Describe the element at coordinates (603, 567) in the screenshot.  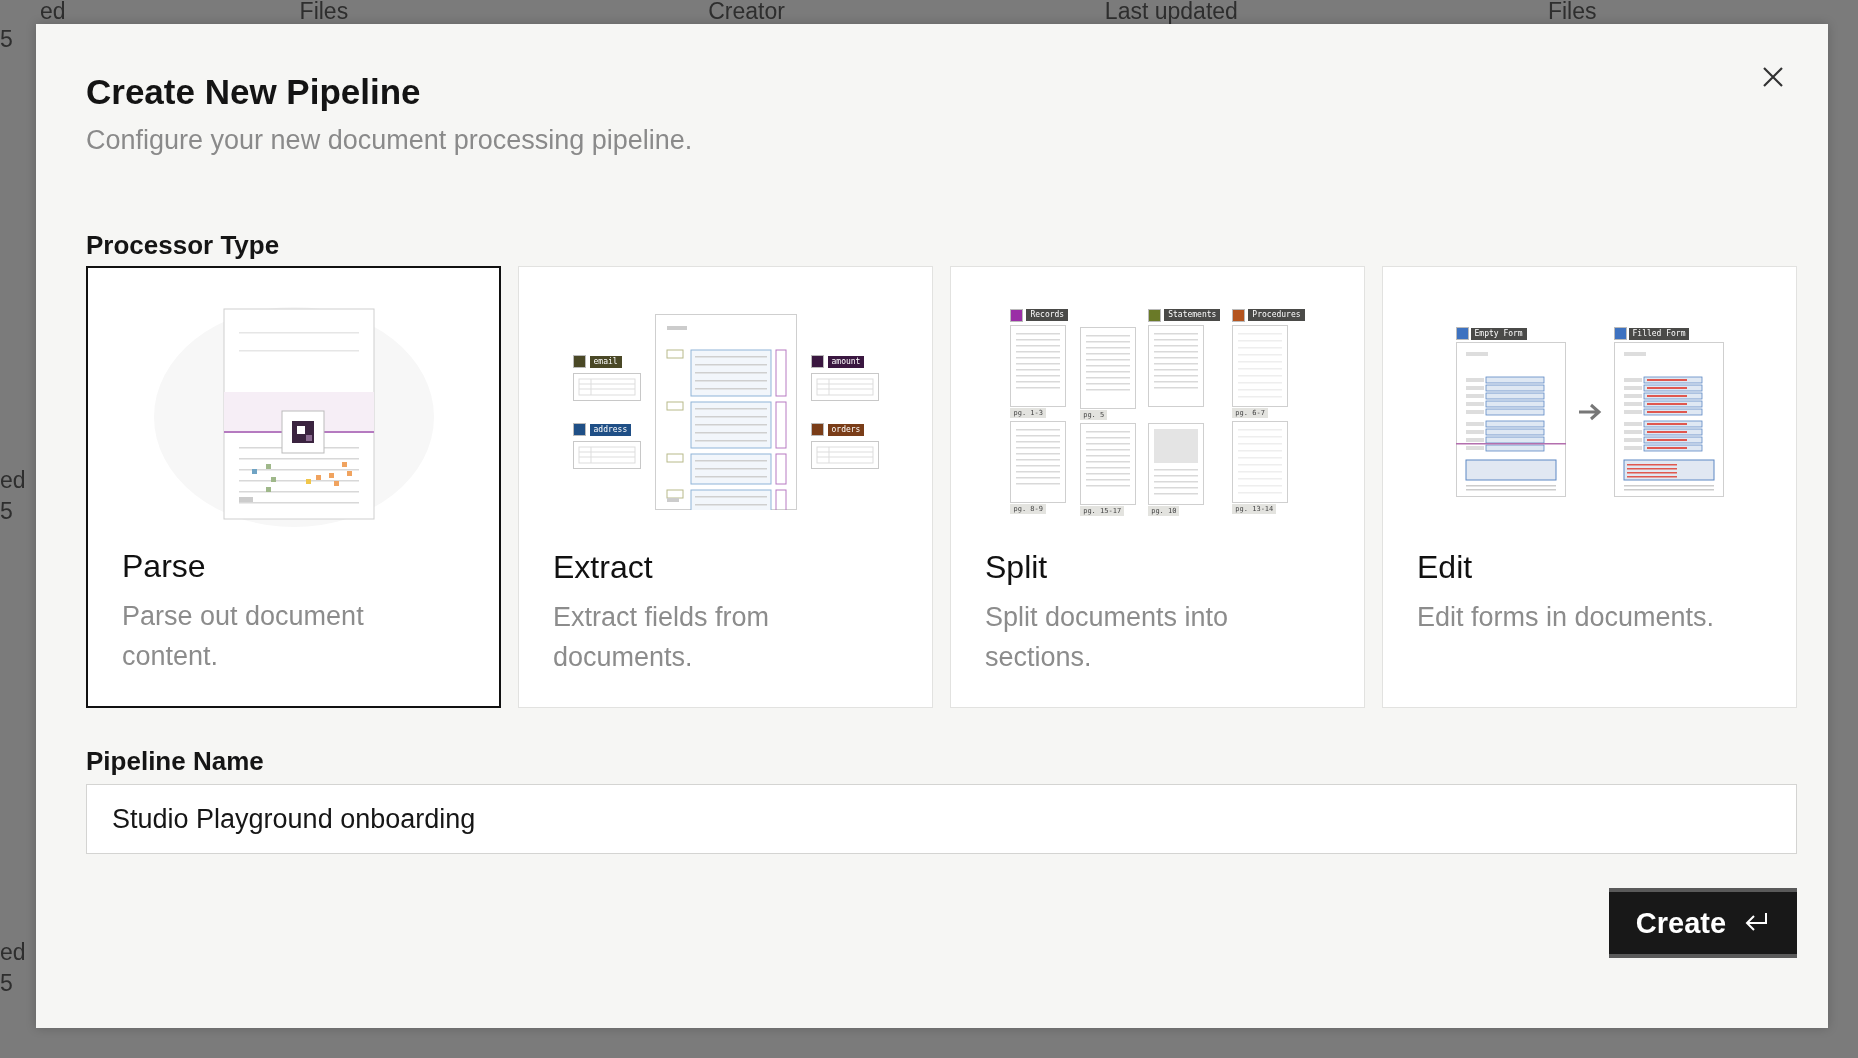
I see `card-title: Extract` at that location.